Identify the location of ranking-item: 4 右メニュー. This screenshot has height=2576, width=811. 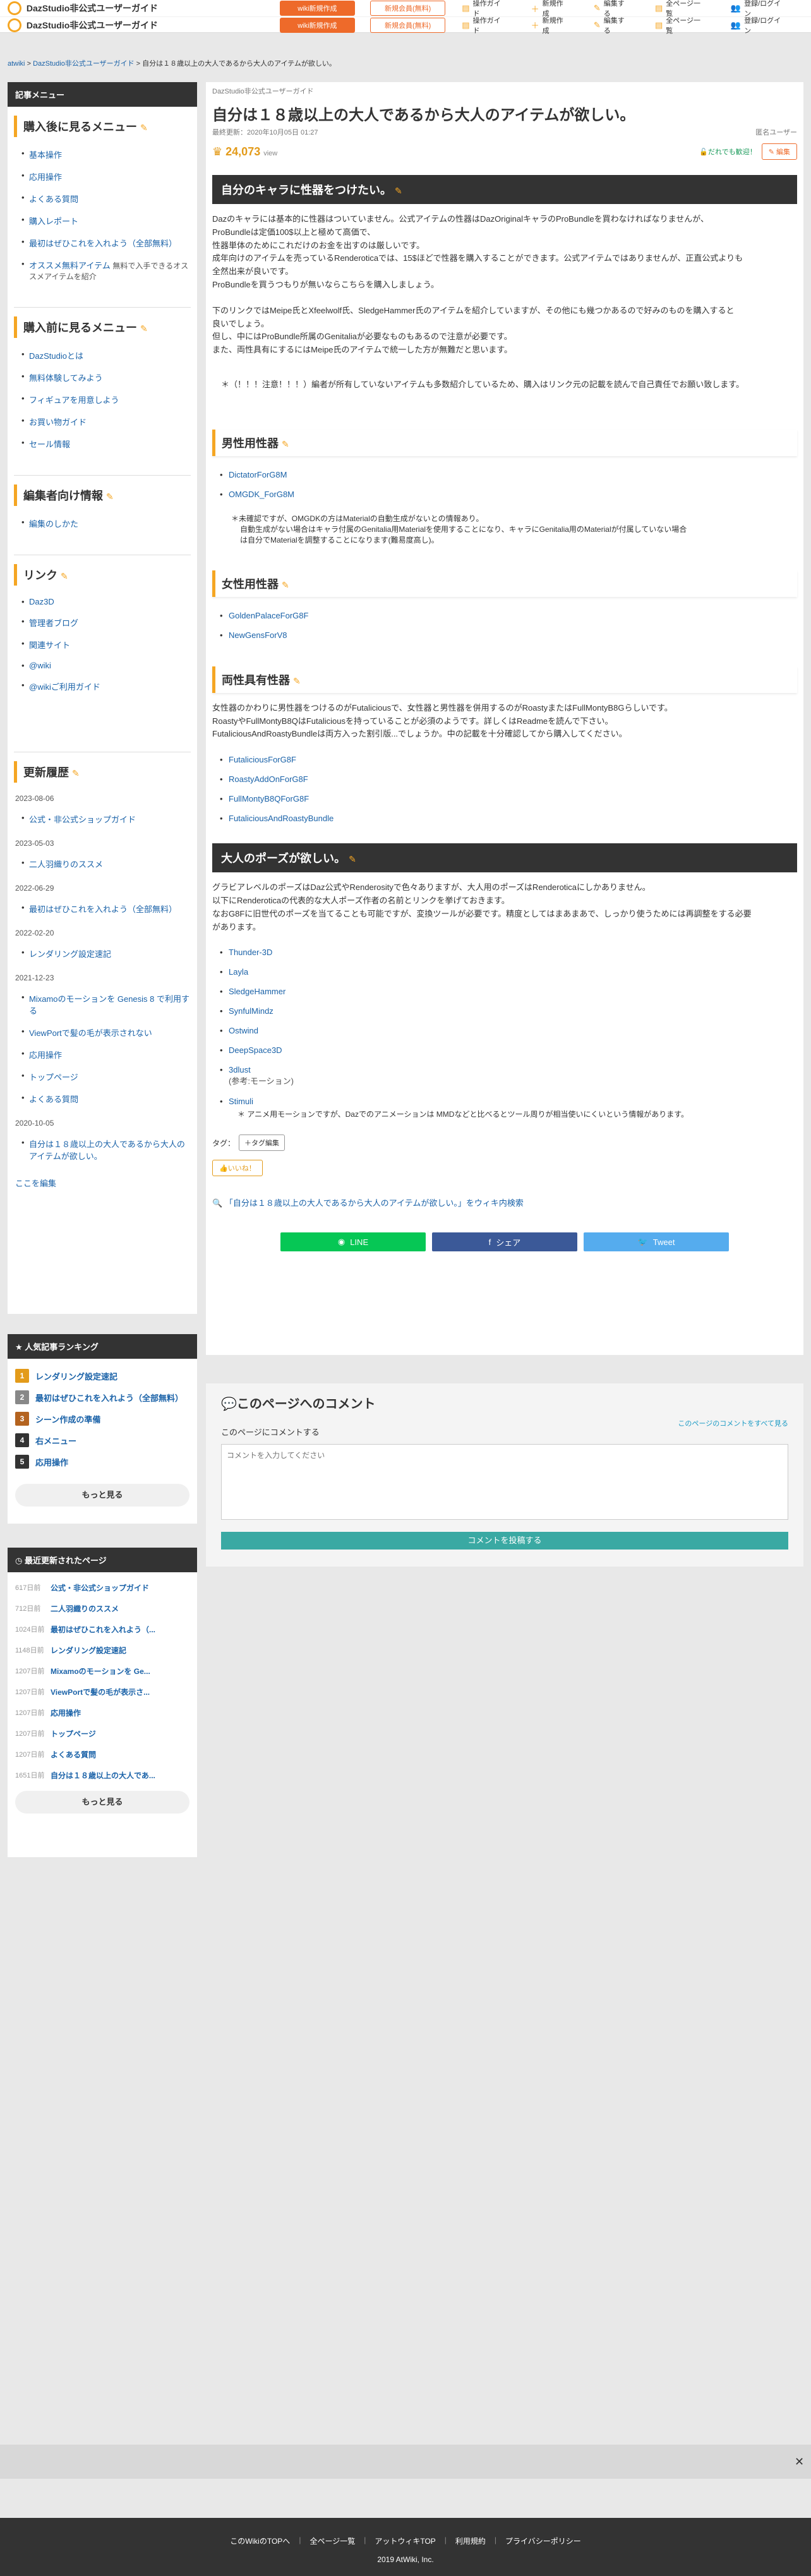
(102, 1440).